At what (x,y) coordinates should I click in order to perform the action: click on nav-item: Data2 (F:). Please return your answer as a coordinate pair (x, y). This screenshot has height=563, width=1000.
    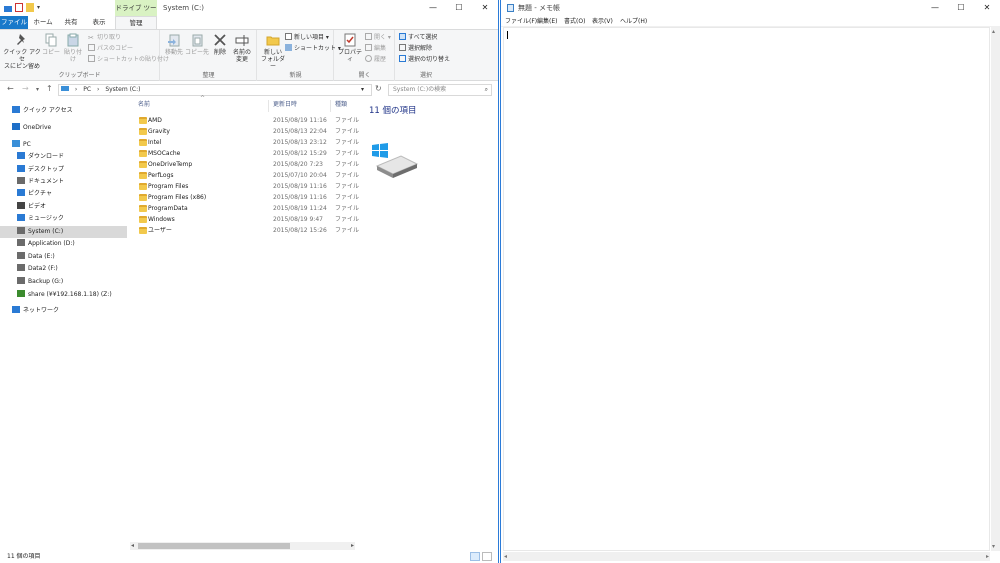
    Looking at the image, I should click on (63, 269).